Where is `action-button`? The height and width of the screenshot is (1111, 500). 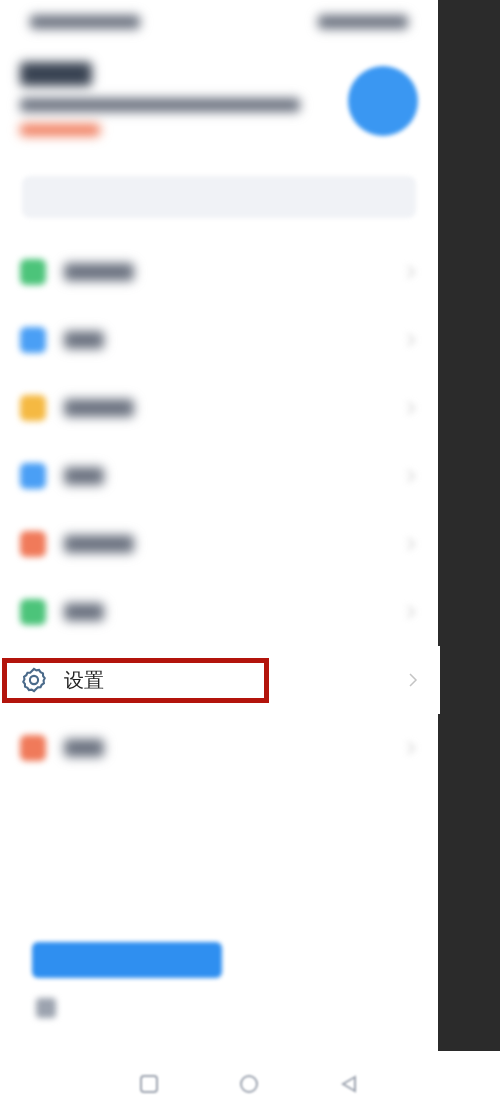 action-button is located at coordinates (127, 960).